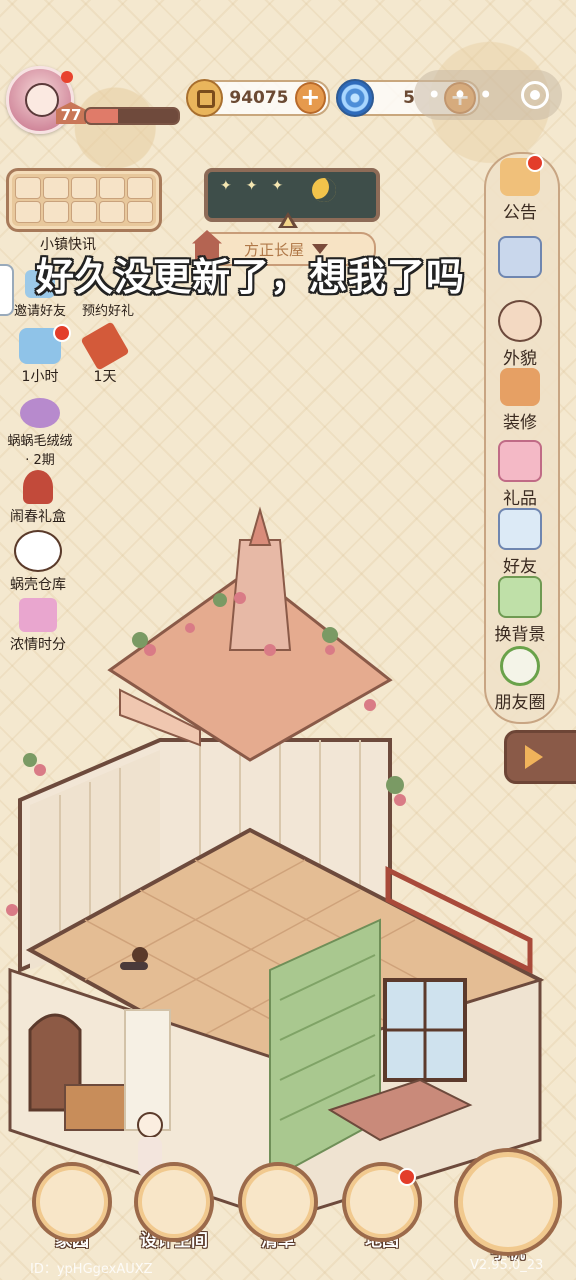  Describe the element at coordinates (38, 551) in the screenshot. I see `cat-warehouse-icon` at that location.